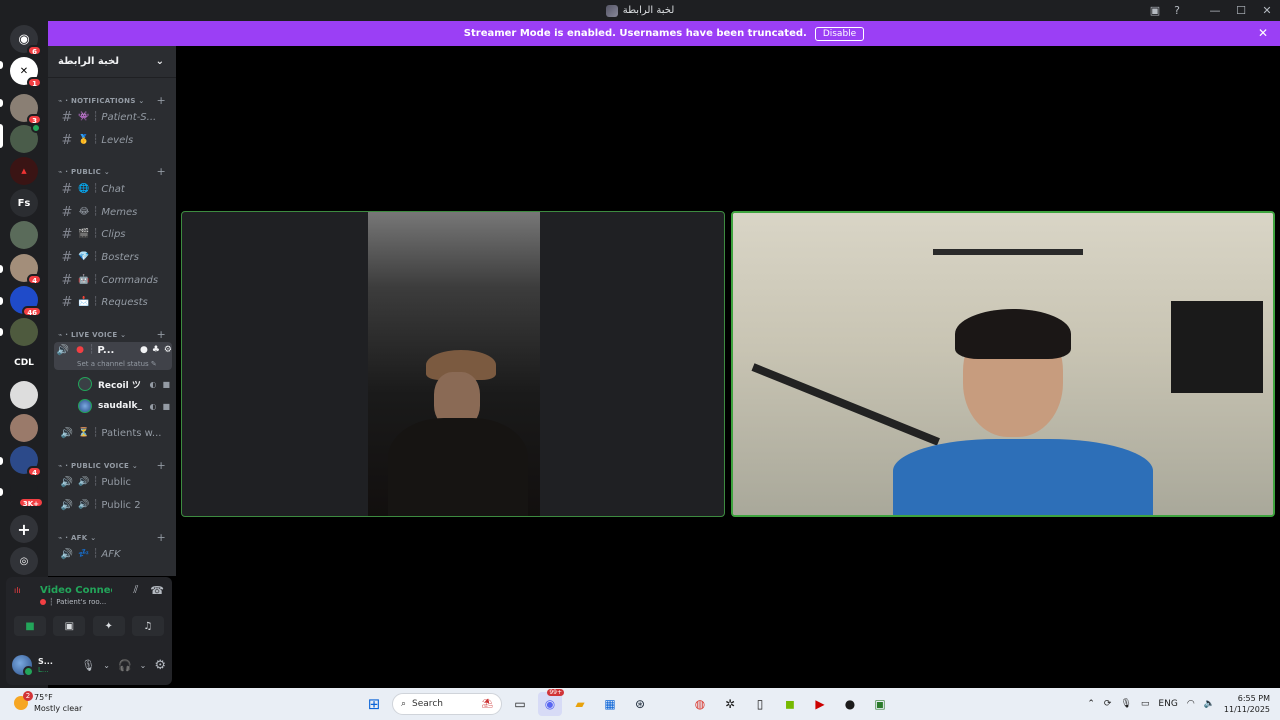 This screenshot has width=1280, height=720. What do you see at coordinates (36, 128) in the screenshot?
I see `voice-active-indicator` at bounding box center [36, 128].